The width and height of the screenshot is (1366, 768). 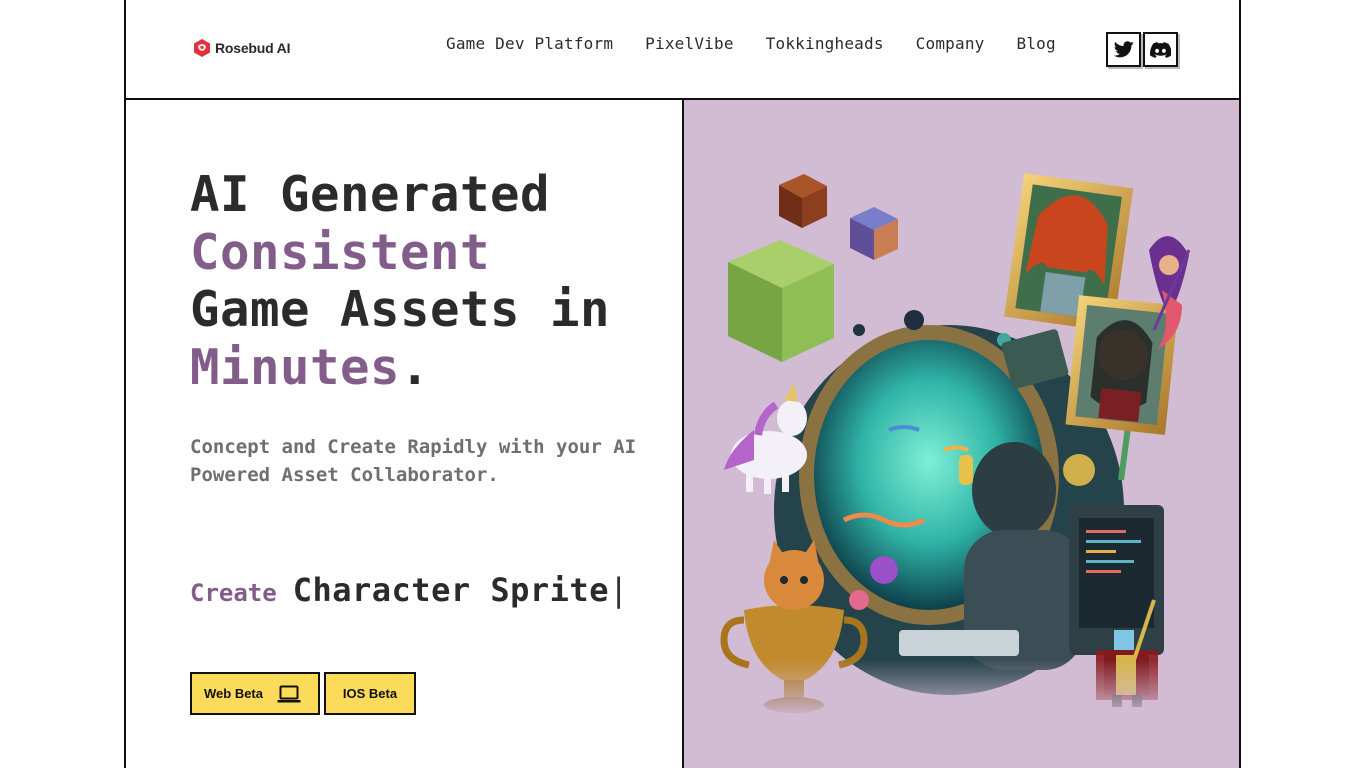 I want to click on twitter-button, so click(x=1123, y=49).